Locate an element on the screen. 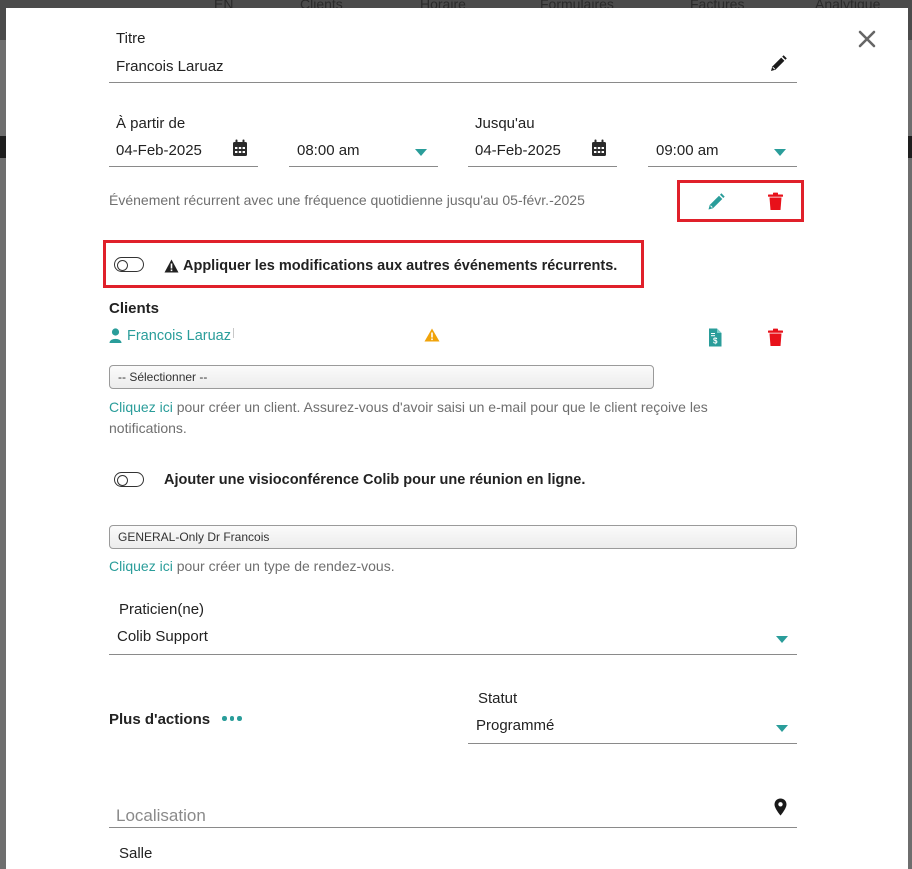 The height and width of the screenshot is (869, 912). delete-recurrence-trash-icon is located at coordinates (775, 201).